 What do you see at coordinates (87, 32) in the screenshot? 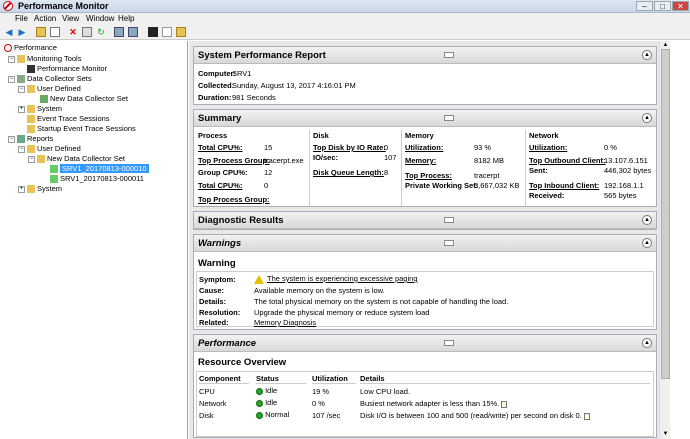
I see `properties-icon` at bounding box center [87, 32].